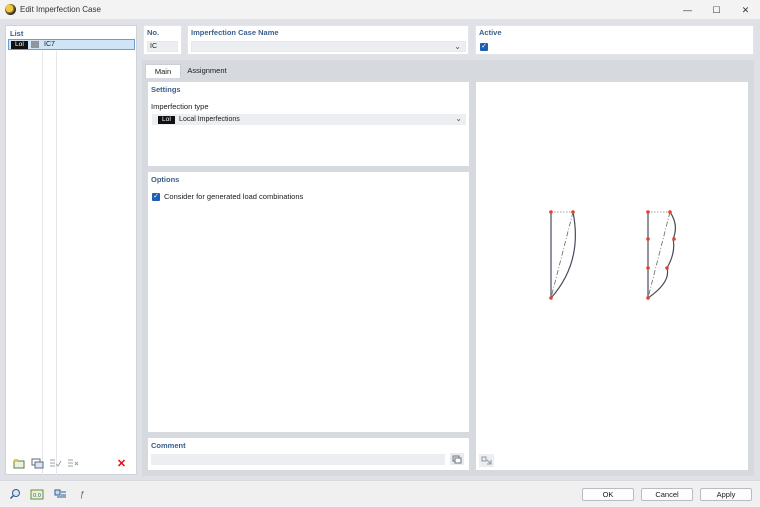 Image resolution: width=760 pixels, height=507 pixels. I want to click on comment-input, so click(298, 459).